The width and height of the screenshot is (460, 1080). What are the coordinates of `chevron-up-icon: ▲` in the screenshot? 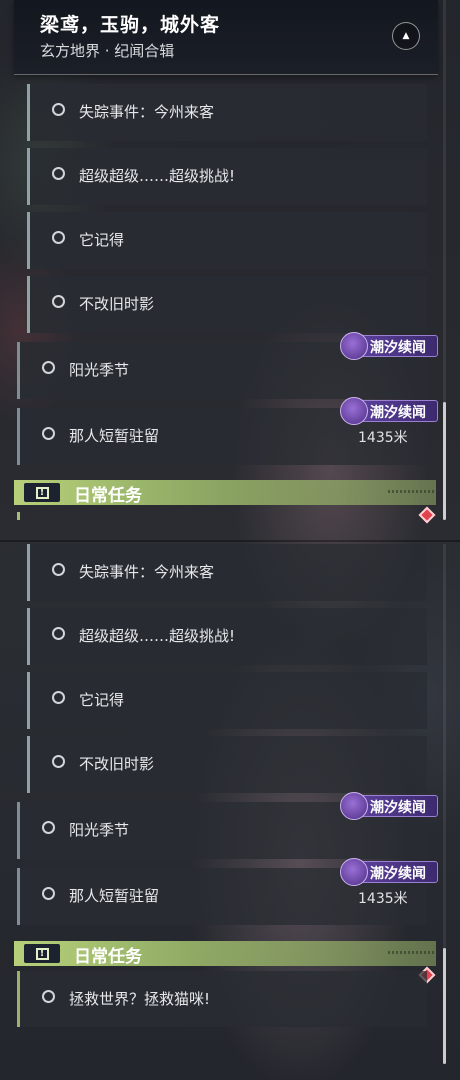 It's located at (406, 35).